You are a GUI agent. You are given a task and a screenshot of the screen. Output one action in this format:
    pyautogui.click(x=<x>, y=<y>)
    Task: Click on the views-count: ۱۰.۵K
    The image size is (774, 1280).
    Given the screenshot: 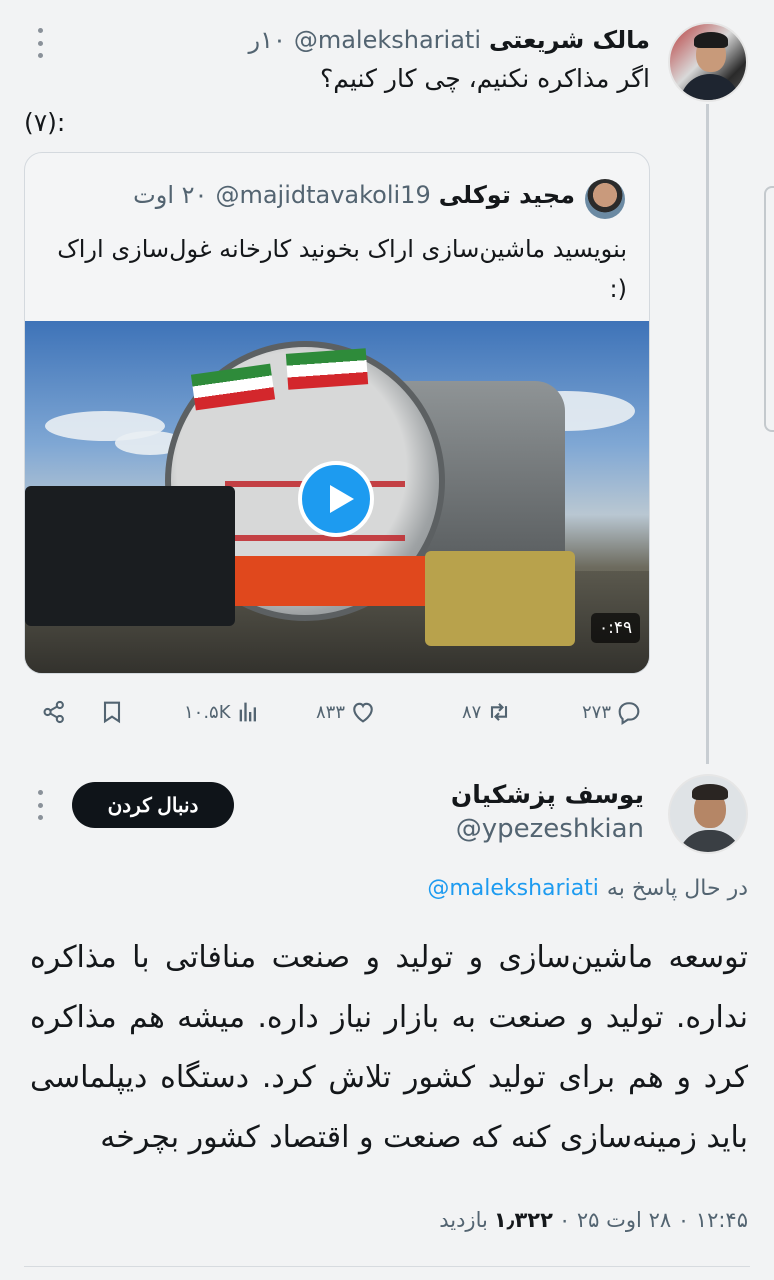 What is the action you would take?
    pyautogui.click(x=207, y=712)
    